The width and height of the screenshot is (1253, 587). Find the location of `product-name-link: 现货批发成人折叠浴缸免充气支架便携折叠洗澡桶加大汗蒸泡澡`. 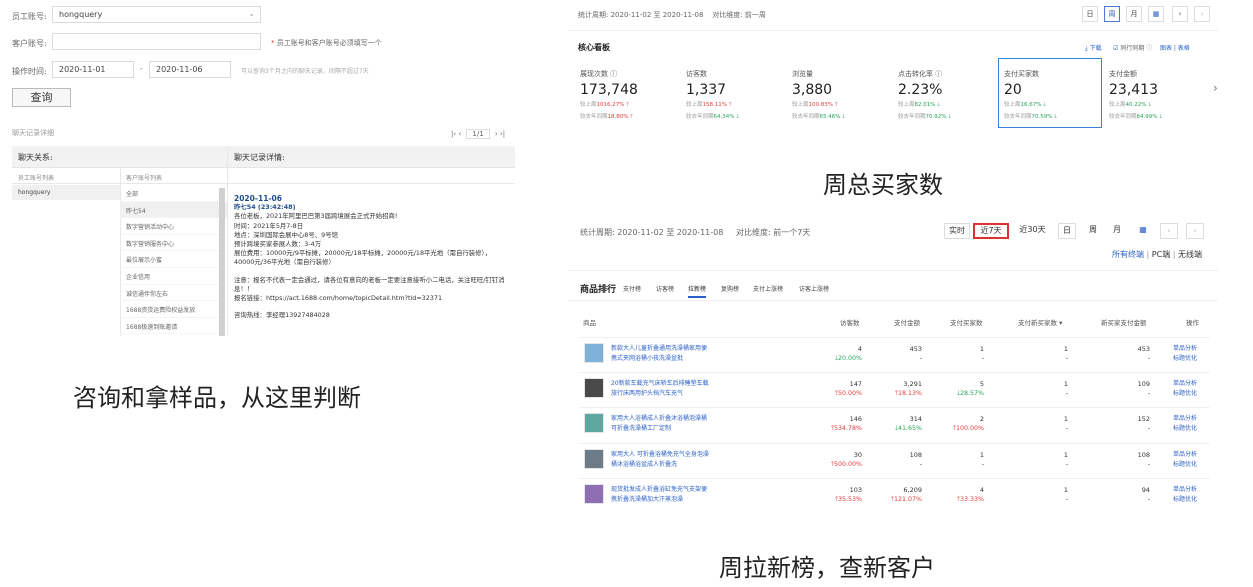

product-name-link: 现货批发成人折叠浴缸免充气支架便携折叠洗澡桶加大汗蒸泡澡 is located at coordinates (661, 495).